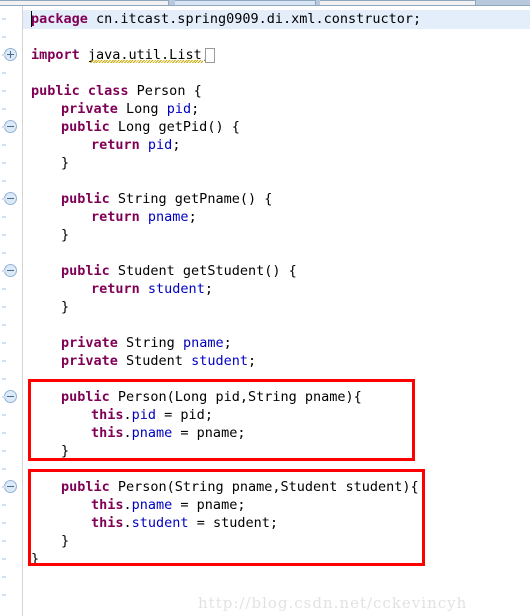 This screenshot has width=530, height=616. Describe the element at coordinates (203, 271) in the screenshot. I see `code-token: Student getStudent() {` at that location.